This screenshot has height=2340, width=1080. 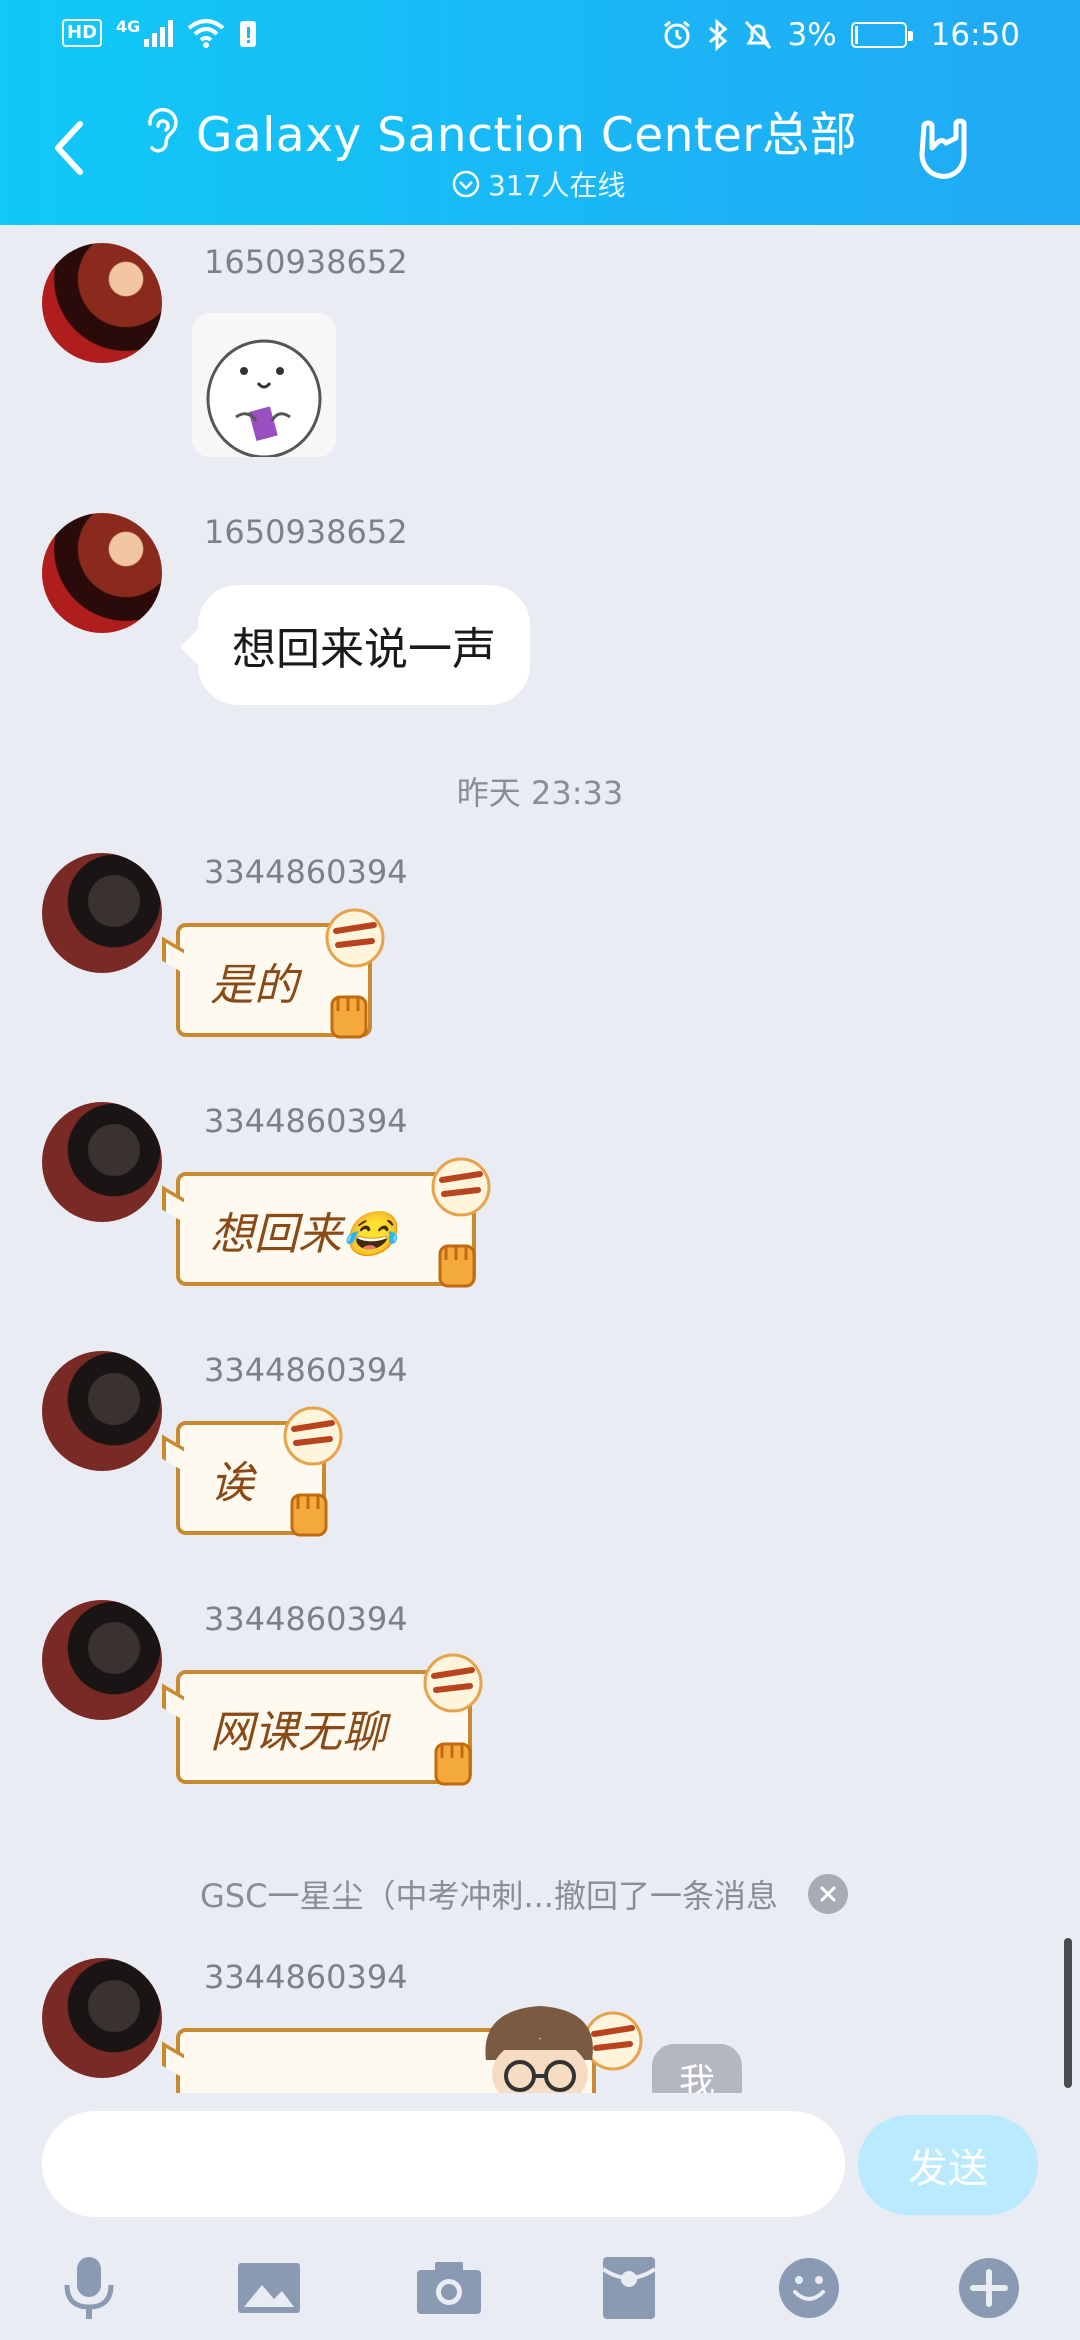 I want to click on recall-notice: GSC一星尘（中考冲刺...撤回了一条消息, so click(x=524, y=1894).